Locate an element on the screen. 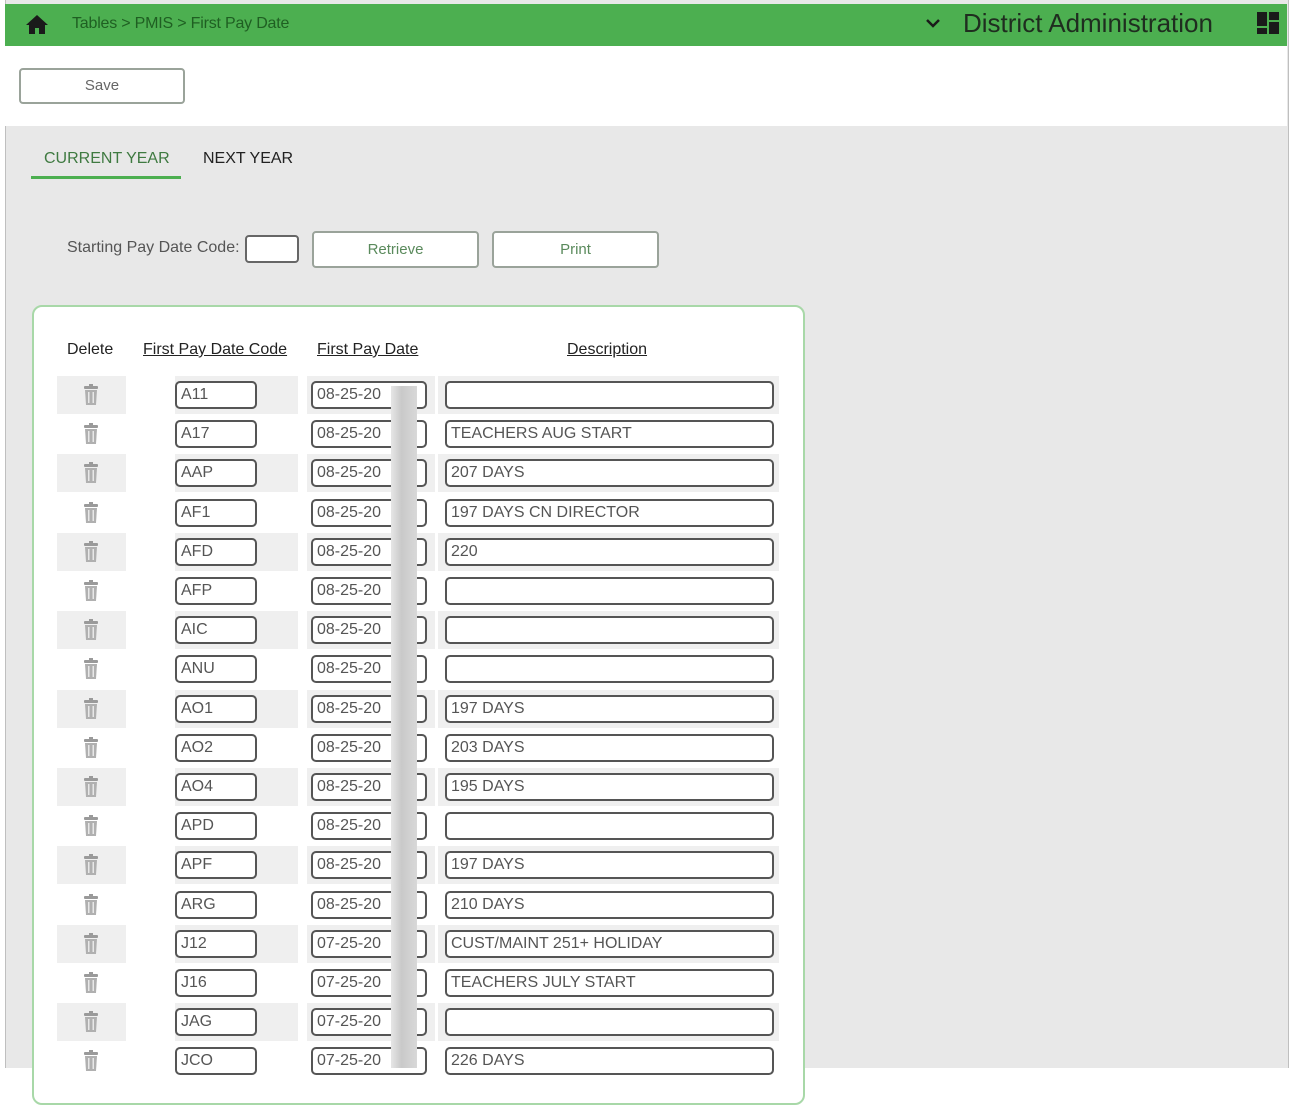 This screenshot has height=1105, width=1294. table-row: ARG 08-25-20 210 DAYS is located at coordinates (418, 905).